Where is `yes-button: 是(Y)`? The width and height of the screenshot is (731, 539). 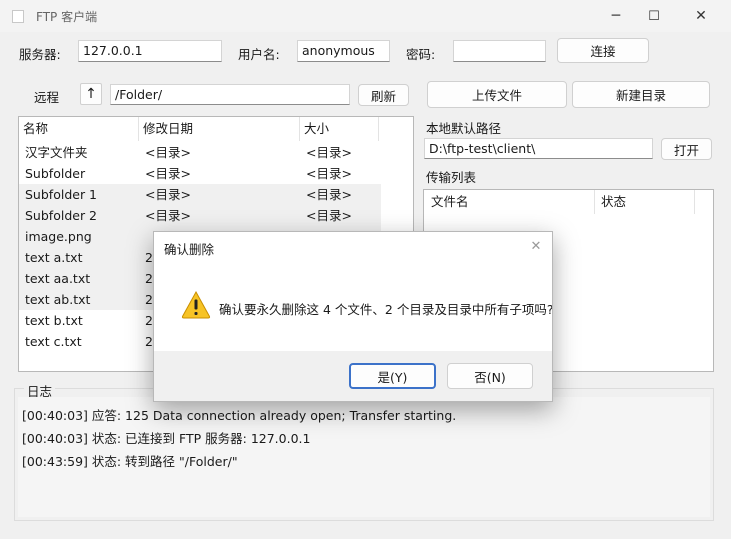
yes-button: 是(Y) is located at coordinates (392, 376).